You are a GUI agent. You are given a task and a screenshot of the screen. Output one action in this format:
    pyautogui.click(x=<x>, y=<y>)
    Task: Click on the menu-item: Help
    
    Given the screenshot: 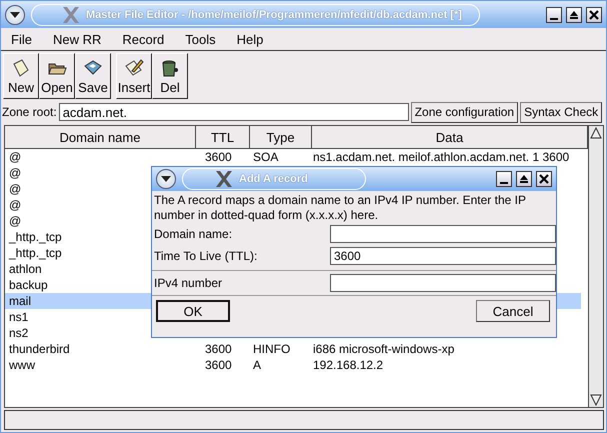 What is the action you would take?
    pyautogui.click(x=250, y=39)
    